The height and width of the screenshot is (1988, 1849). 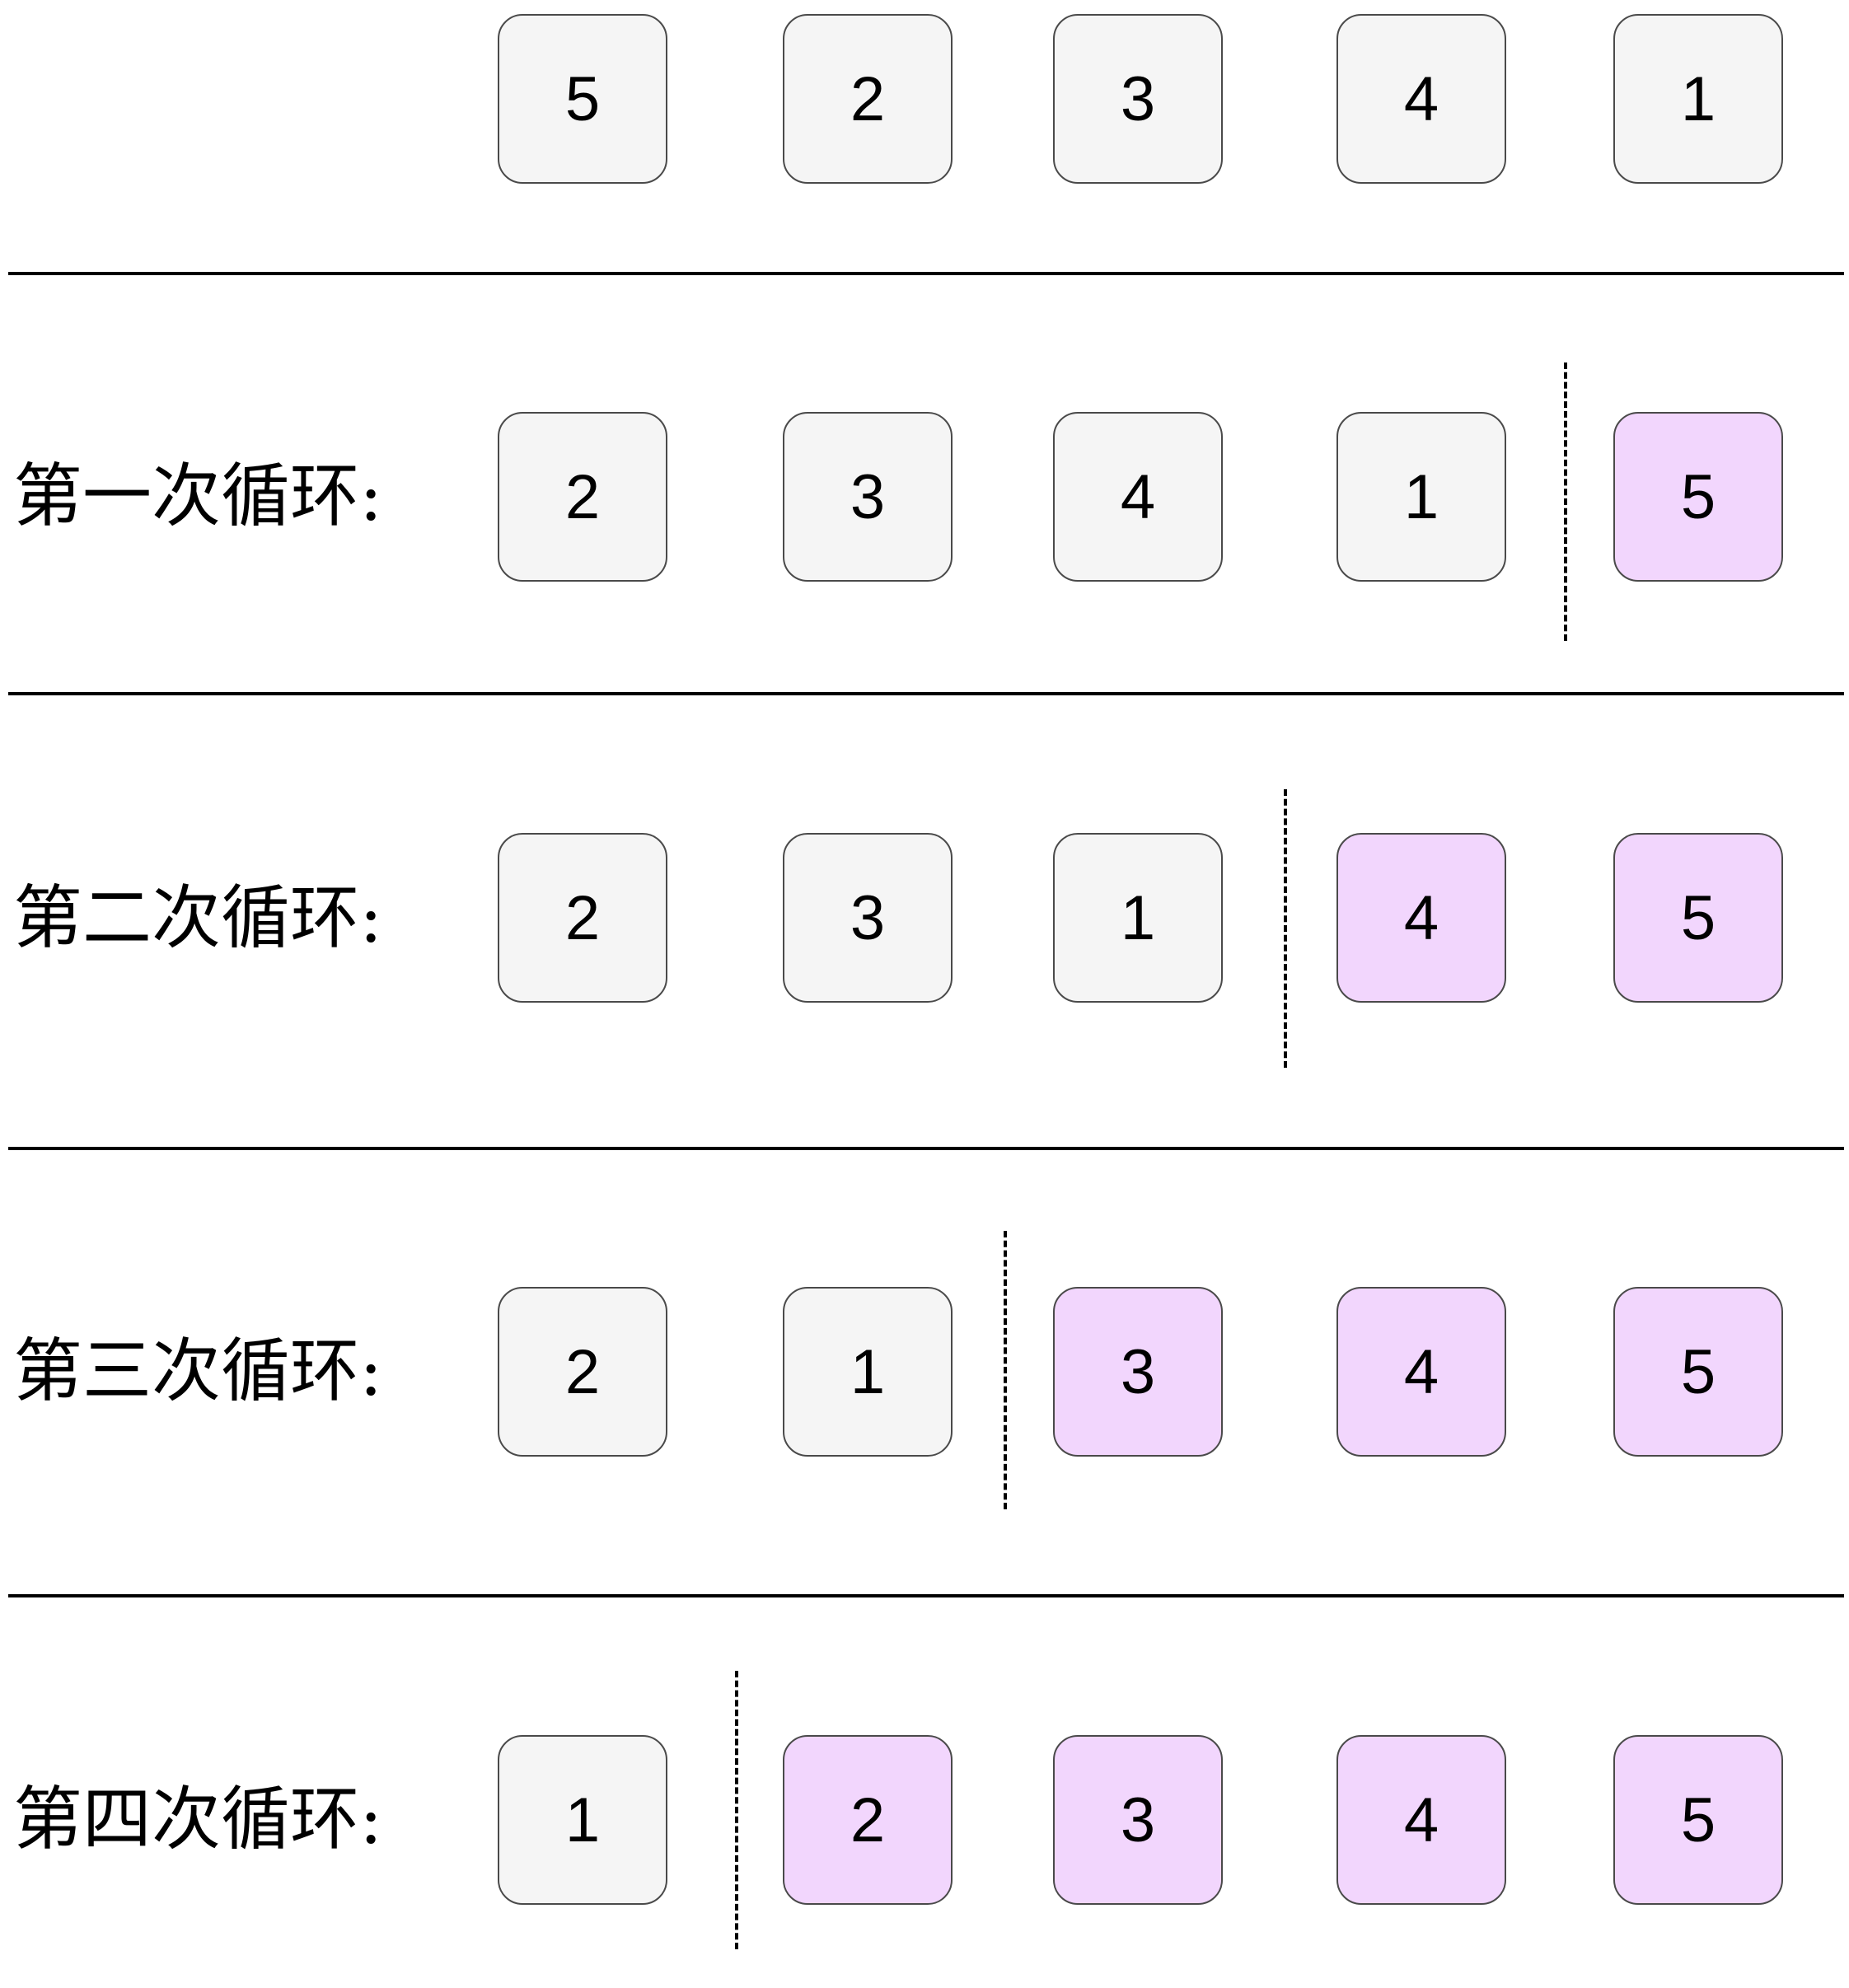 I want to click on pass-label: 第二次循环:, so click(x=198, y=917).